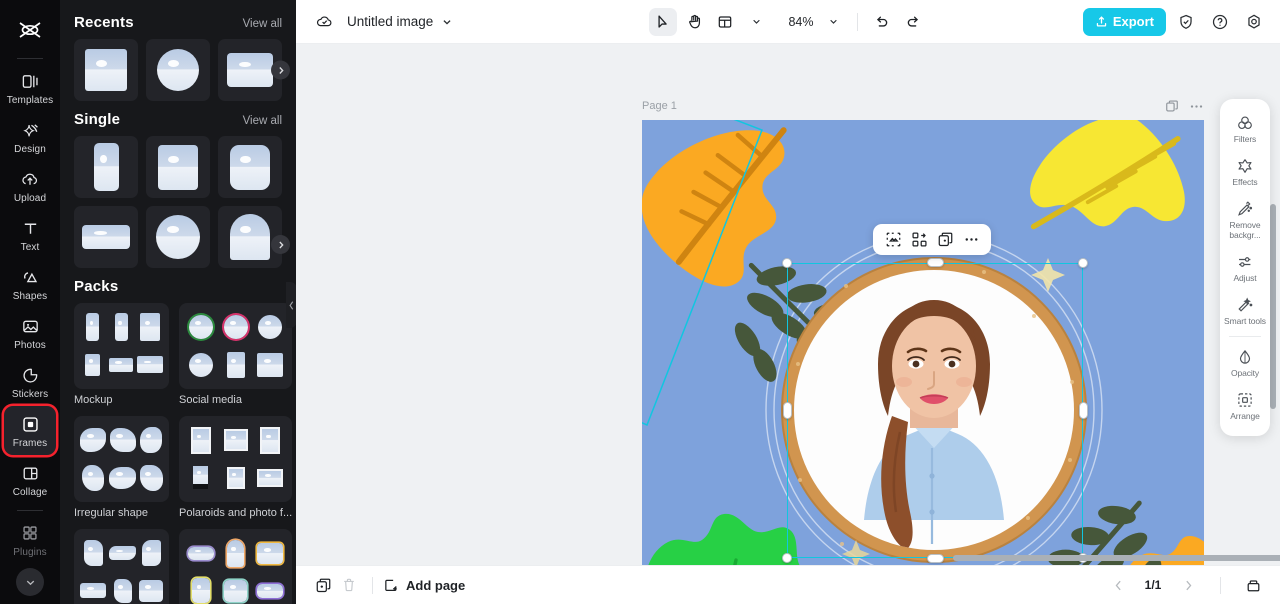 The image size is (1280, 604). I want to click on remove-background-icon, so click(1245, 208).